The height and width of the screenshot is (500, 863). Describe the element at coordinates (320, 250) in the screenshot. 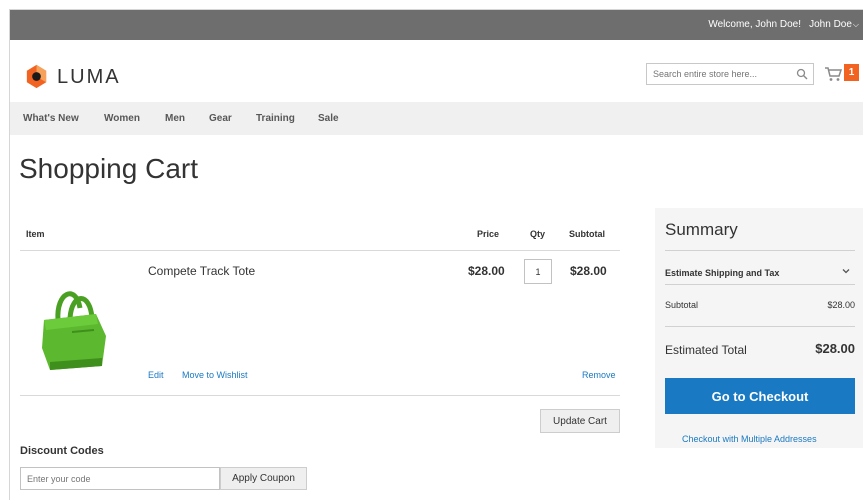

I see `table-header-divider` at that location.